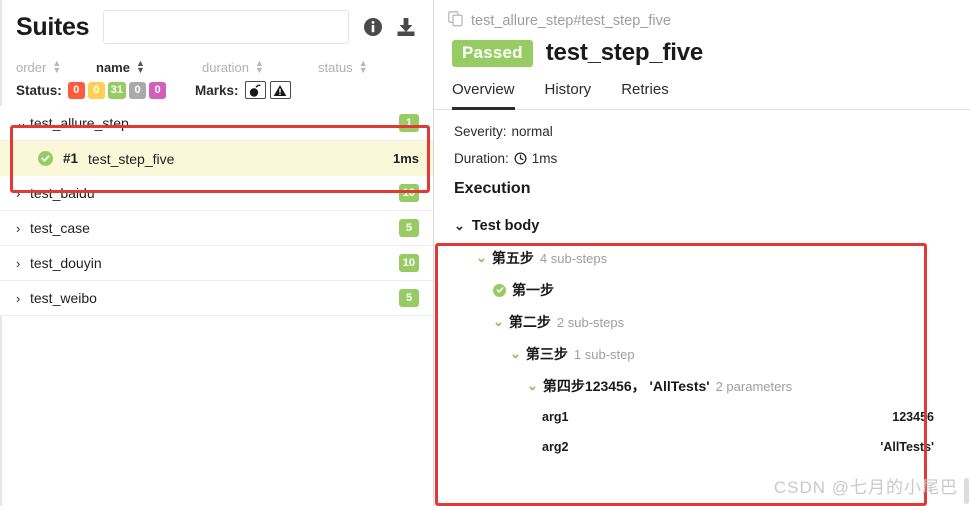  I want to click on duration-row: Duration: 1ms, so click(702, 152).